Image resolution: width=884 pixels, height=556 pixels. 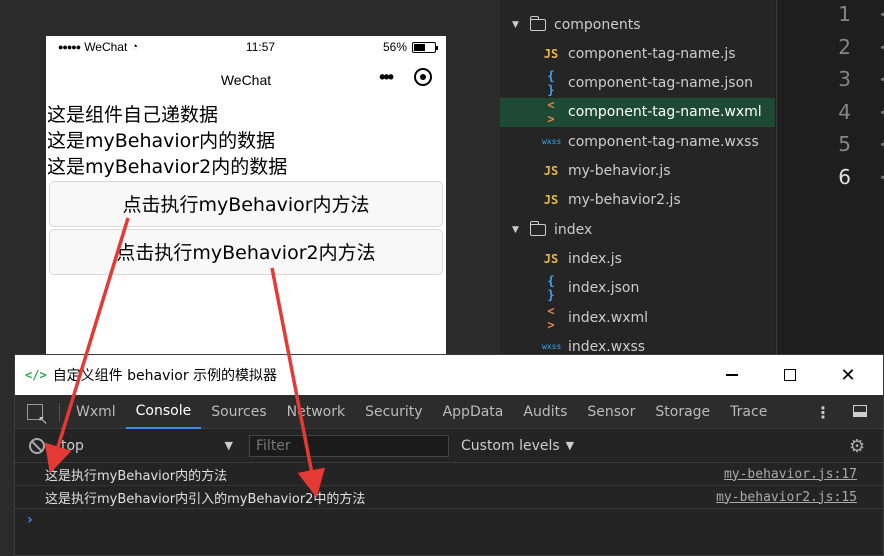 What do you see at coordinates (551, 317) in the screenshot?
I see `wxml-file-icon: < >` at bounding box center [551, 317].